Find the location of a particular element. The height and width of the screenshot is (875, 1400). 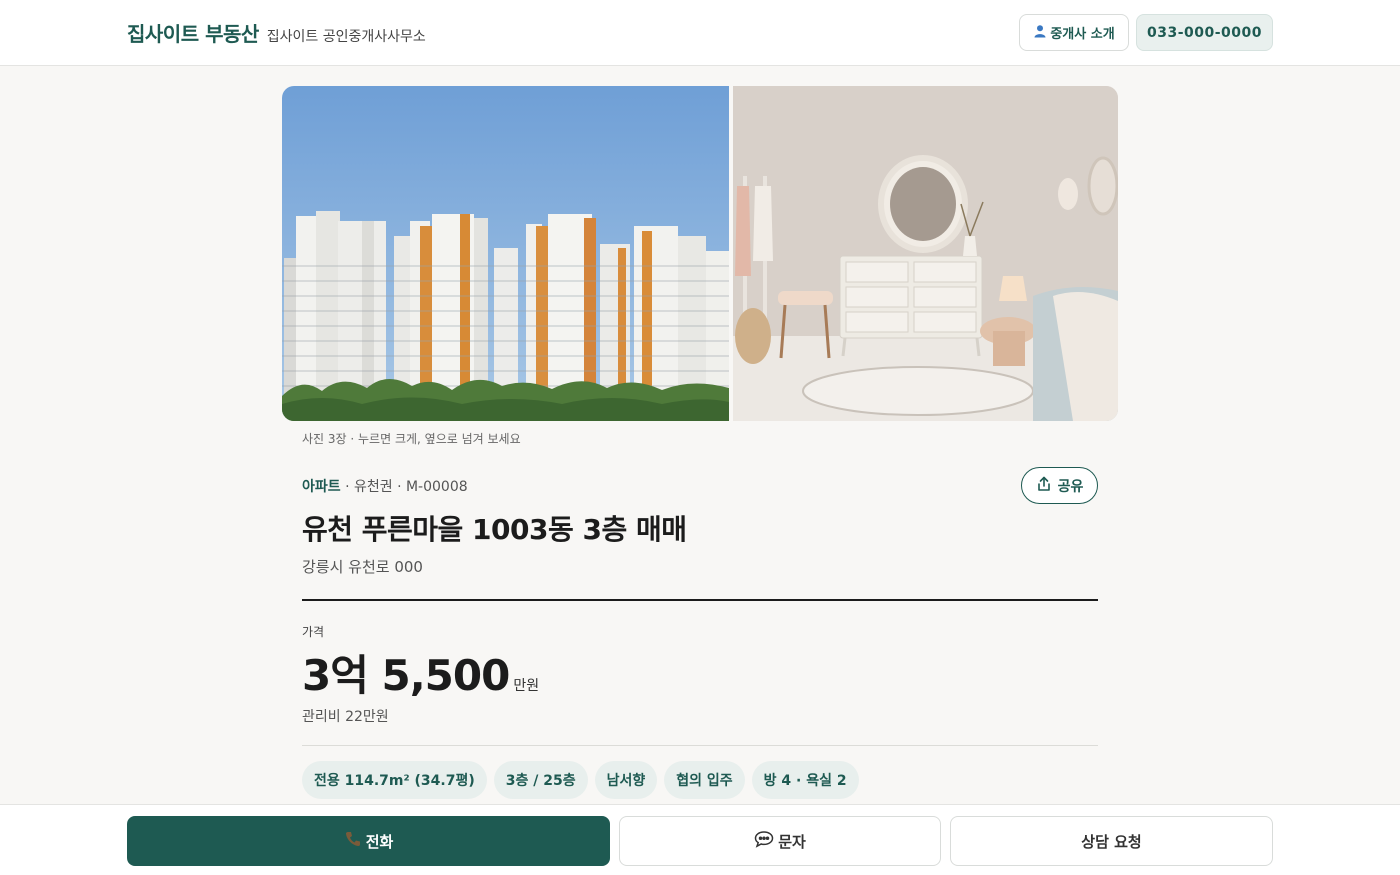

chip-area: 전용 114.7m² (34.7평) is located at coordinates (394, 780).